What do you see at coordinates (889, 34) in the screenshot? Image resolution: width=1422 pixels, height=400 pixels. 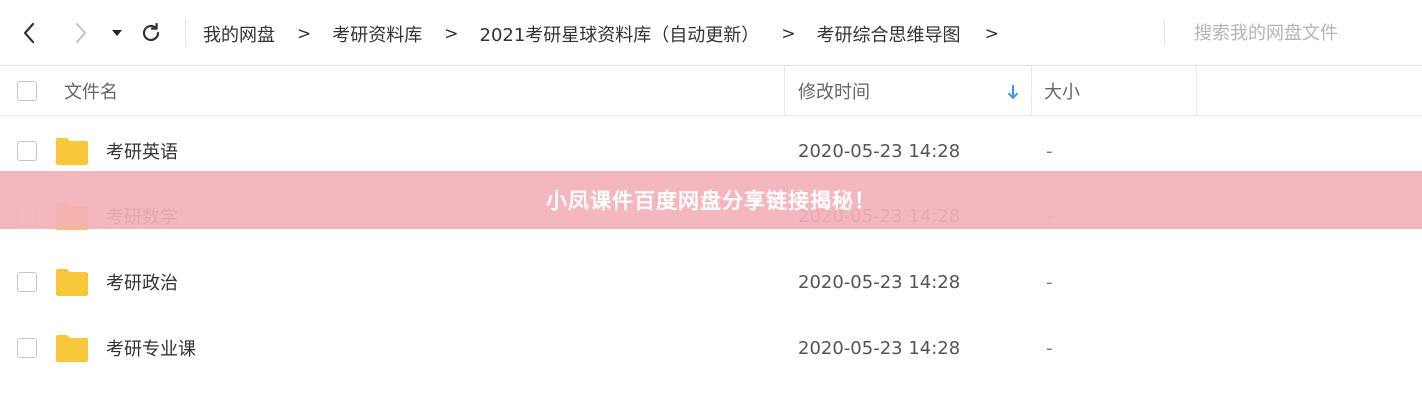 I see `breadcrumb-item-mind-maps: 考研综合思维导图` at bounding box center [889, 34].